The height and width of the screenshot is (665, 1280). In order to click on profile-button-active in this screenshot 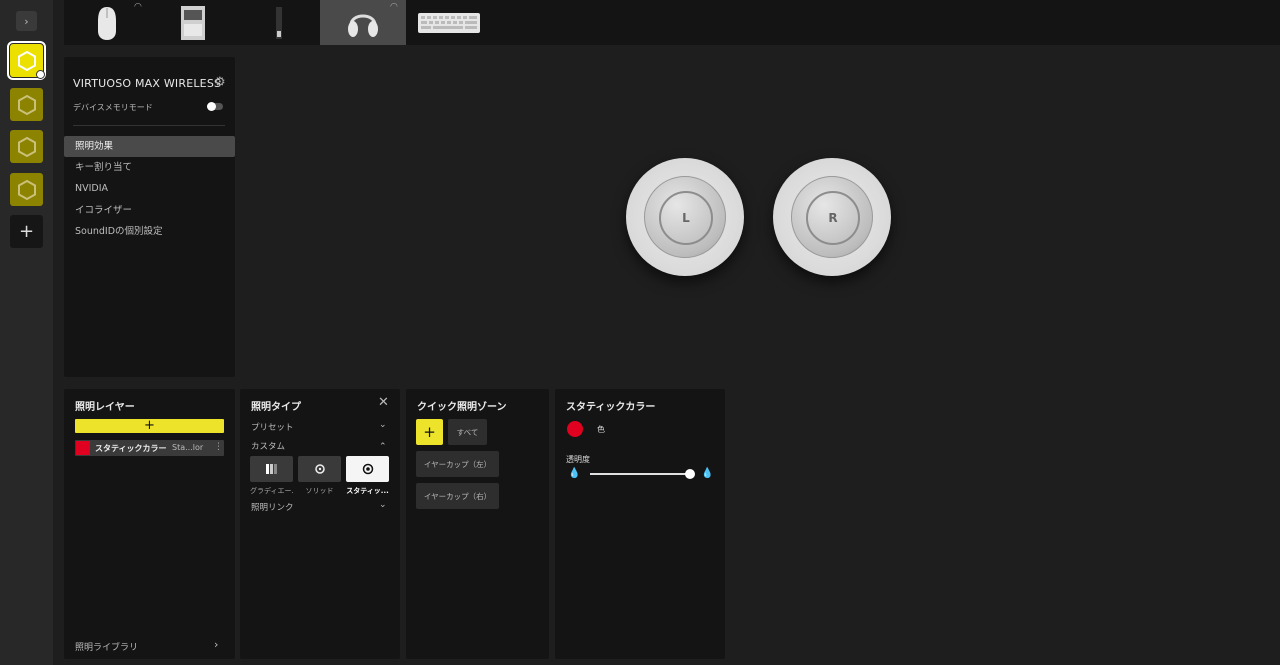, I will do `click(26, 60)`.